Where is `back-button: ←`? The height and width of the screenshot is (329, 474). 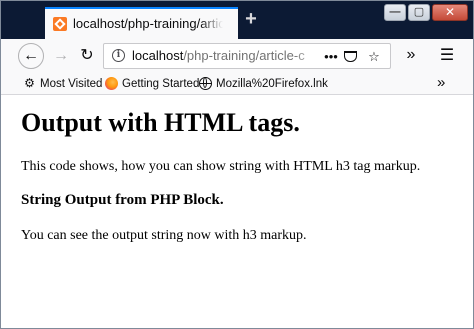 back-button: ← is located at coordinates (31, 56).